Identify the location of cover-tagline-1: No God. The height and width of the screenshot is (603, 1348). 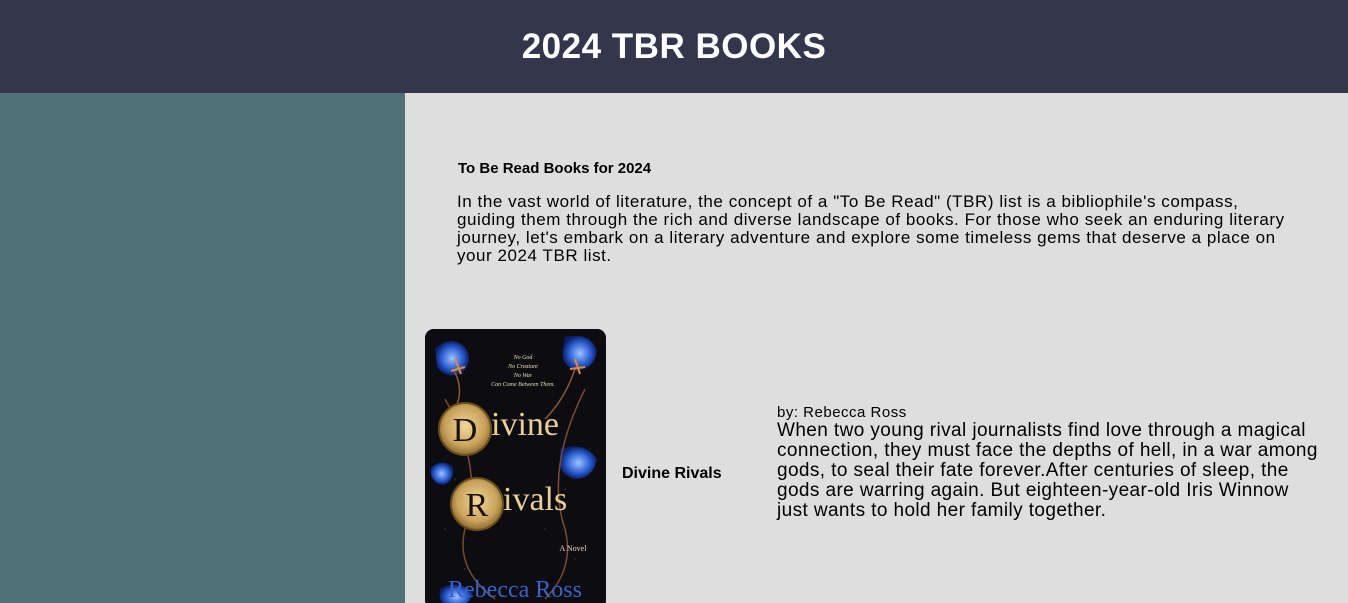
(523, 358).